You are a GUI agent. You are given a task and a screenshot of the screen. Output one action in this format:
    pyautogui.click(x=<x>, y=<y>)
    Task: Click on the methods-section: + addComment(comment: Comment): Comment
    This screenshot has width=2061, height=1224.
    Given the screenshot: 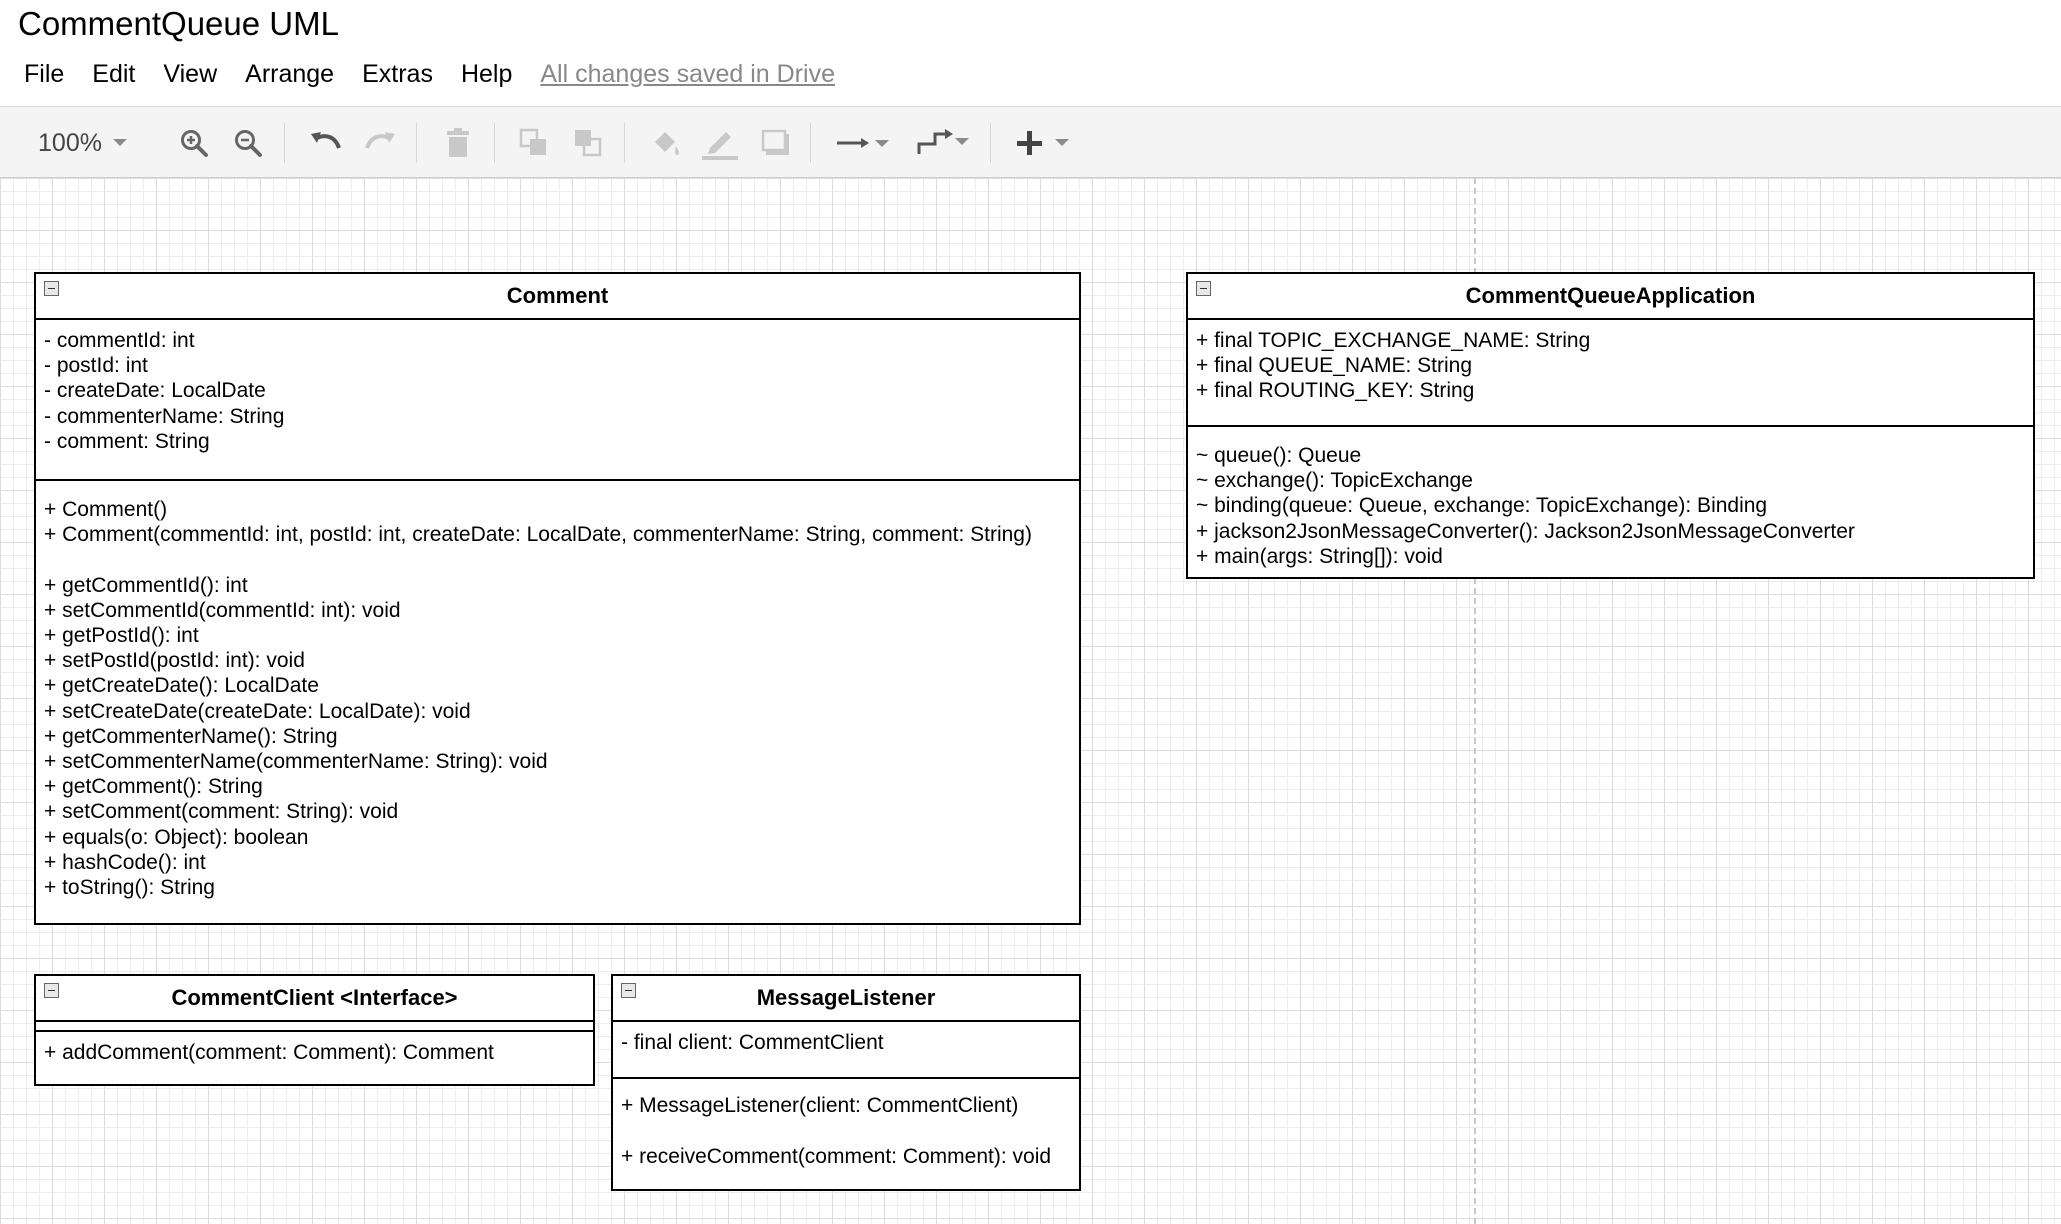 What is the action you would take?
    pyautogui.click(x=314, y=1051)
    